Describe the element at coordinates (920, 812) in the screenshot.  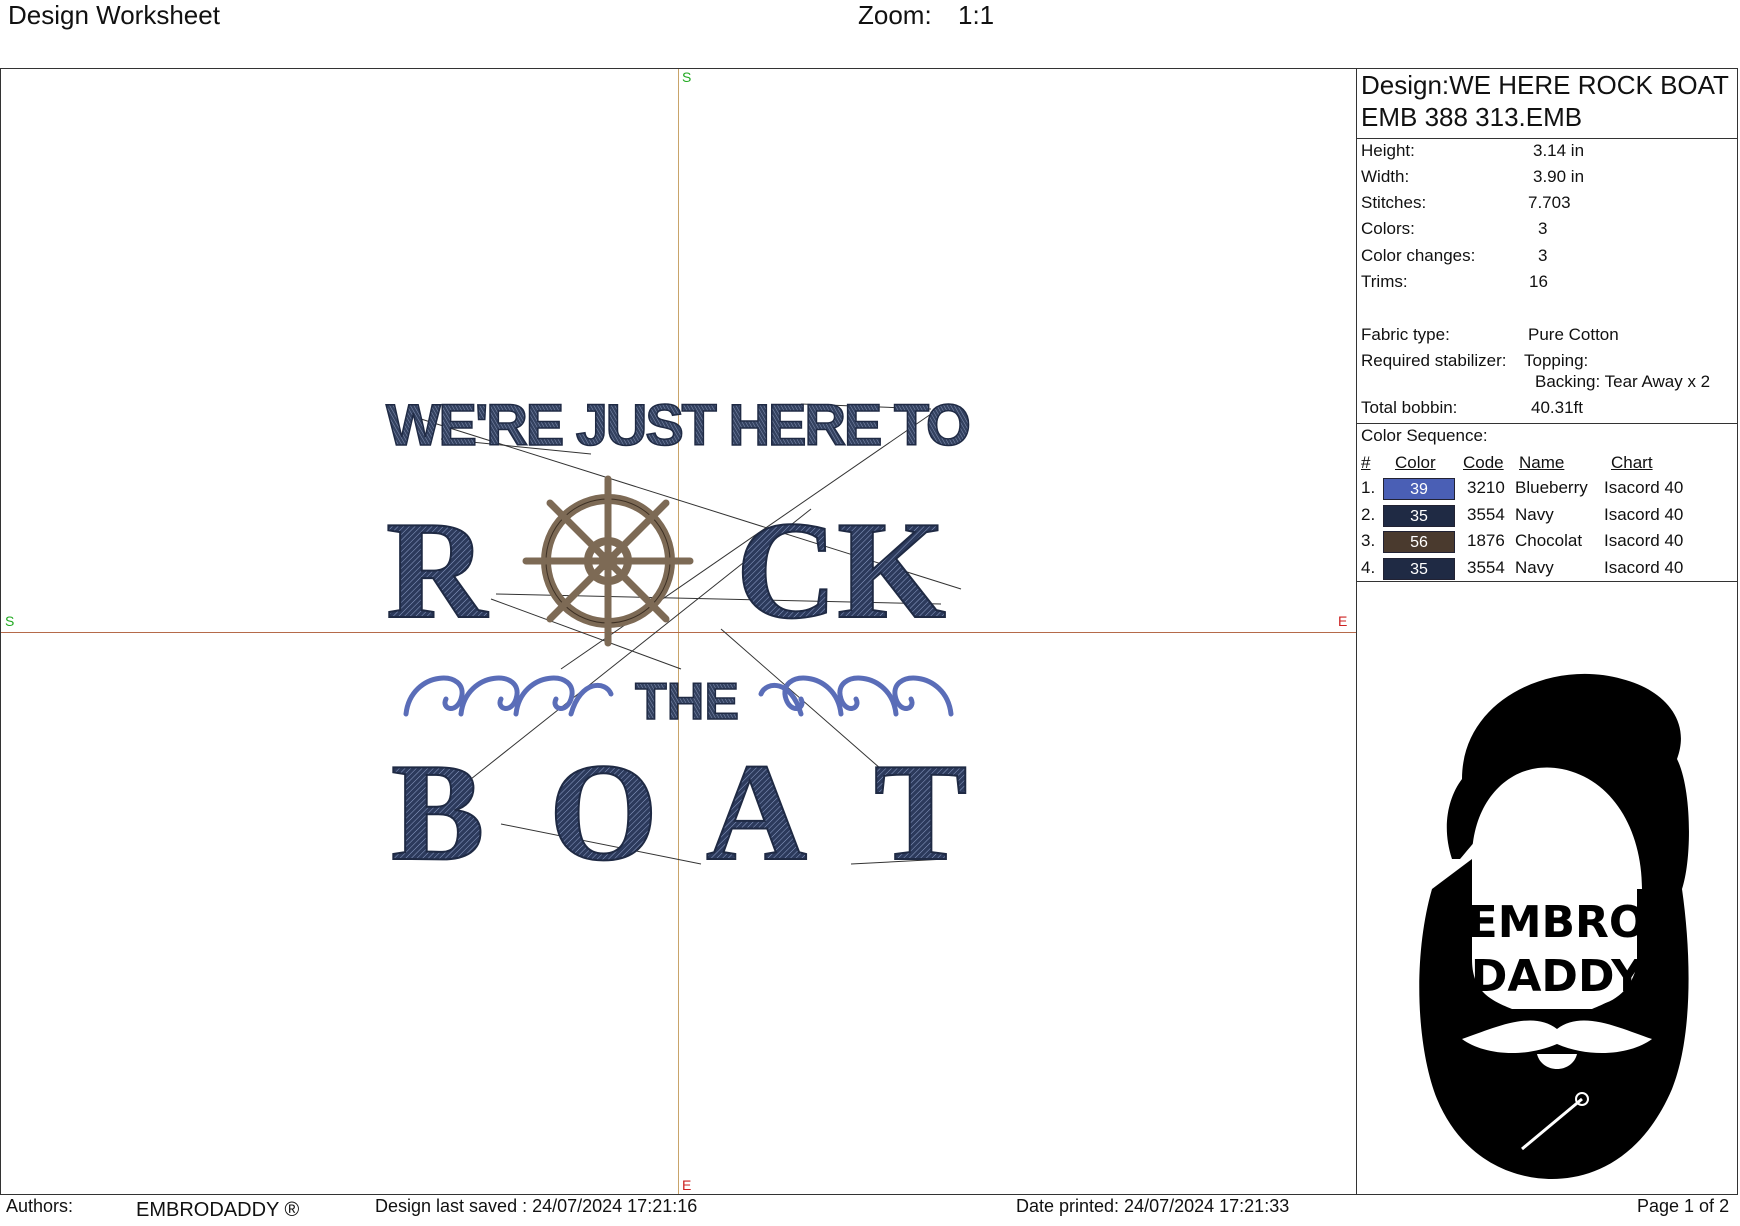
I see `design-letter-t: T` at that location.